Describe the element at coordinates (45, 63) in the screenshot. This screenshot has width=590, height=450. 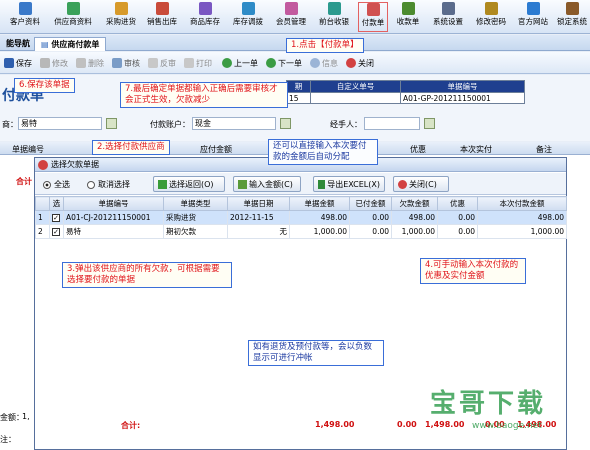
I see `edit-icon` at that location.